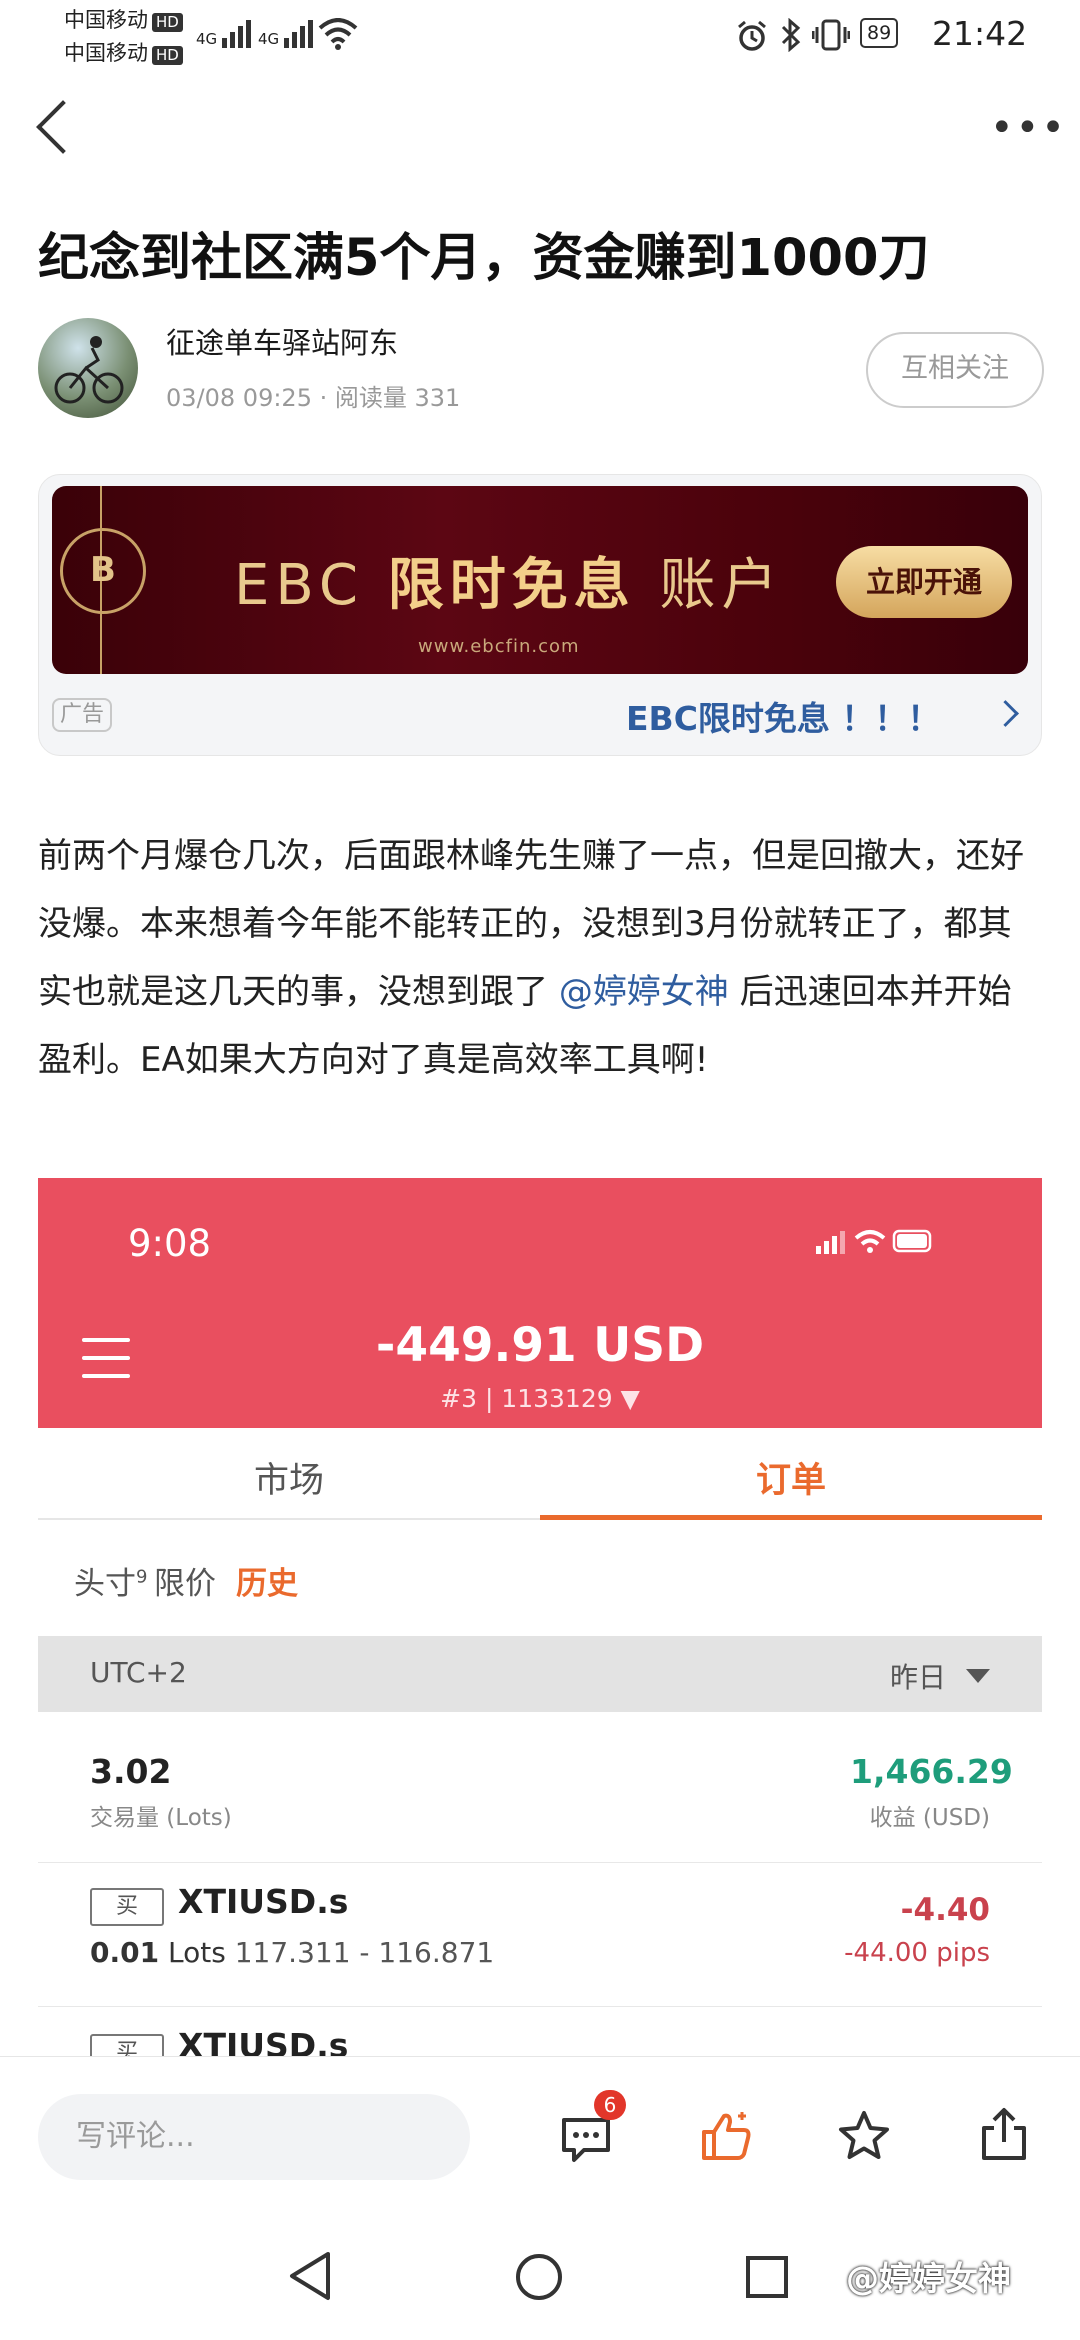  What do you see at coordinates (313, 398) in the screenshot?
I see `post-meta: 03/08 09:25 · 阅读量 331` at bounding box center [313, 398].